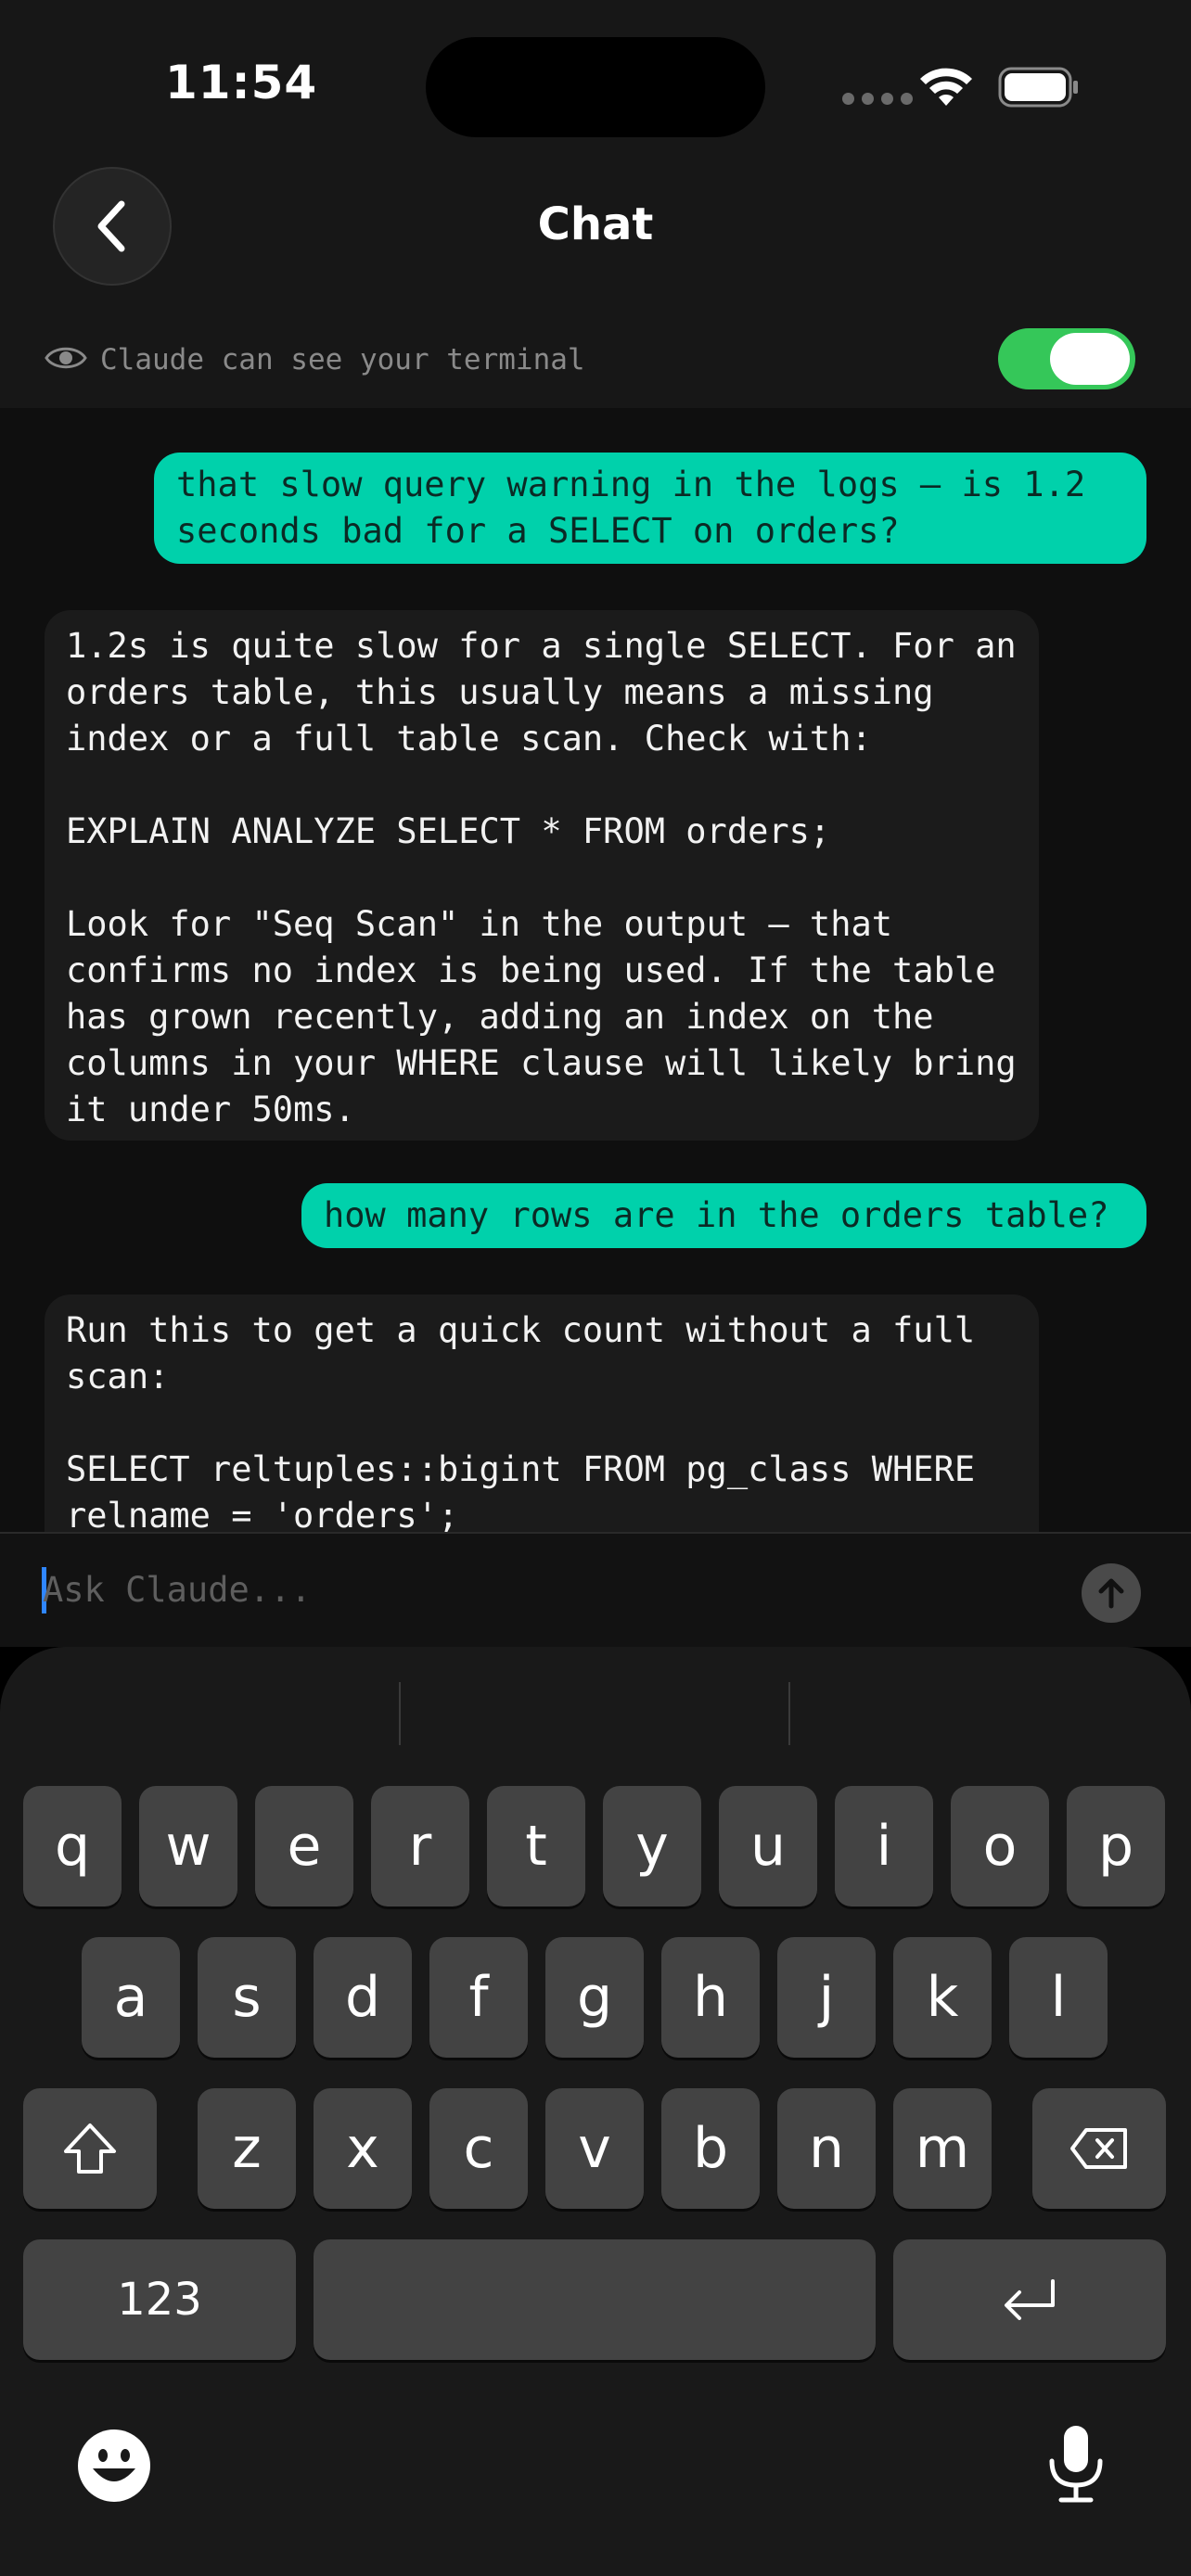 This screenshot has width=1191, height=2576. Describe the element at coordinates (1076, 2464) in the screenshot. I see `microphone-icon` at that location.